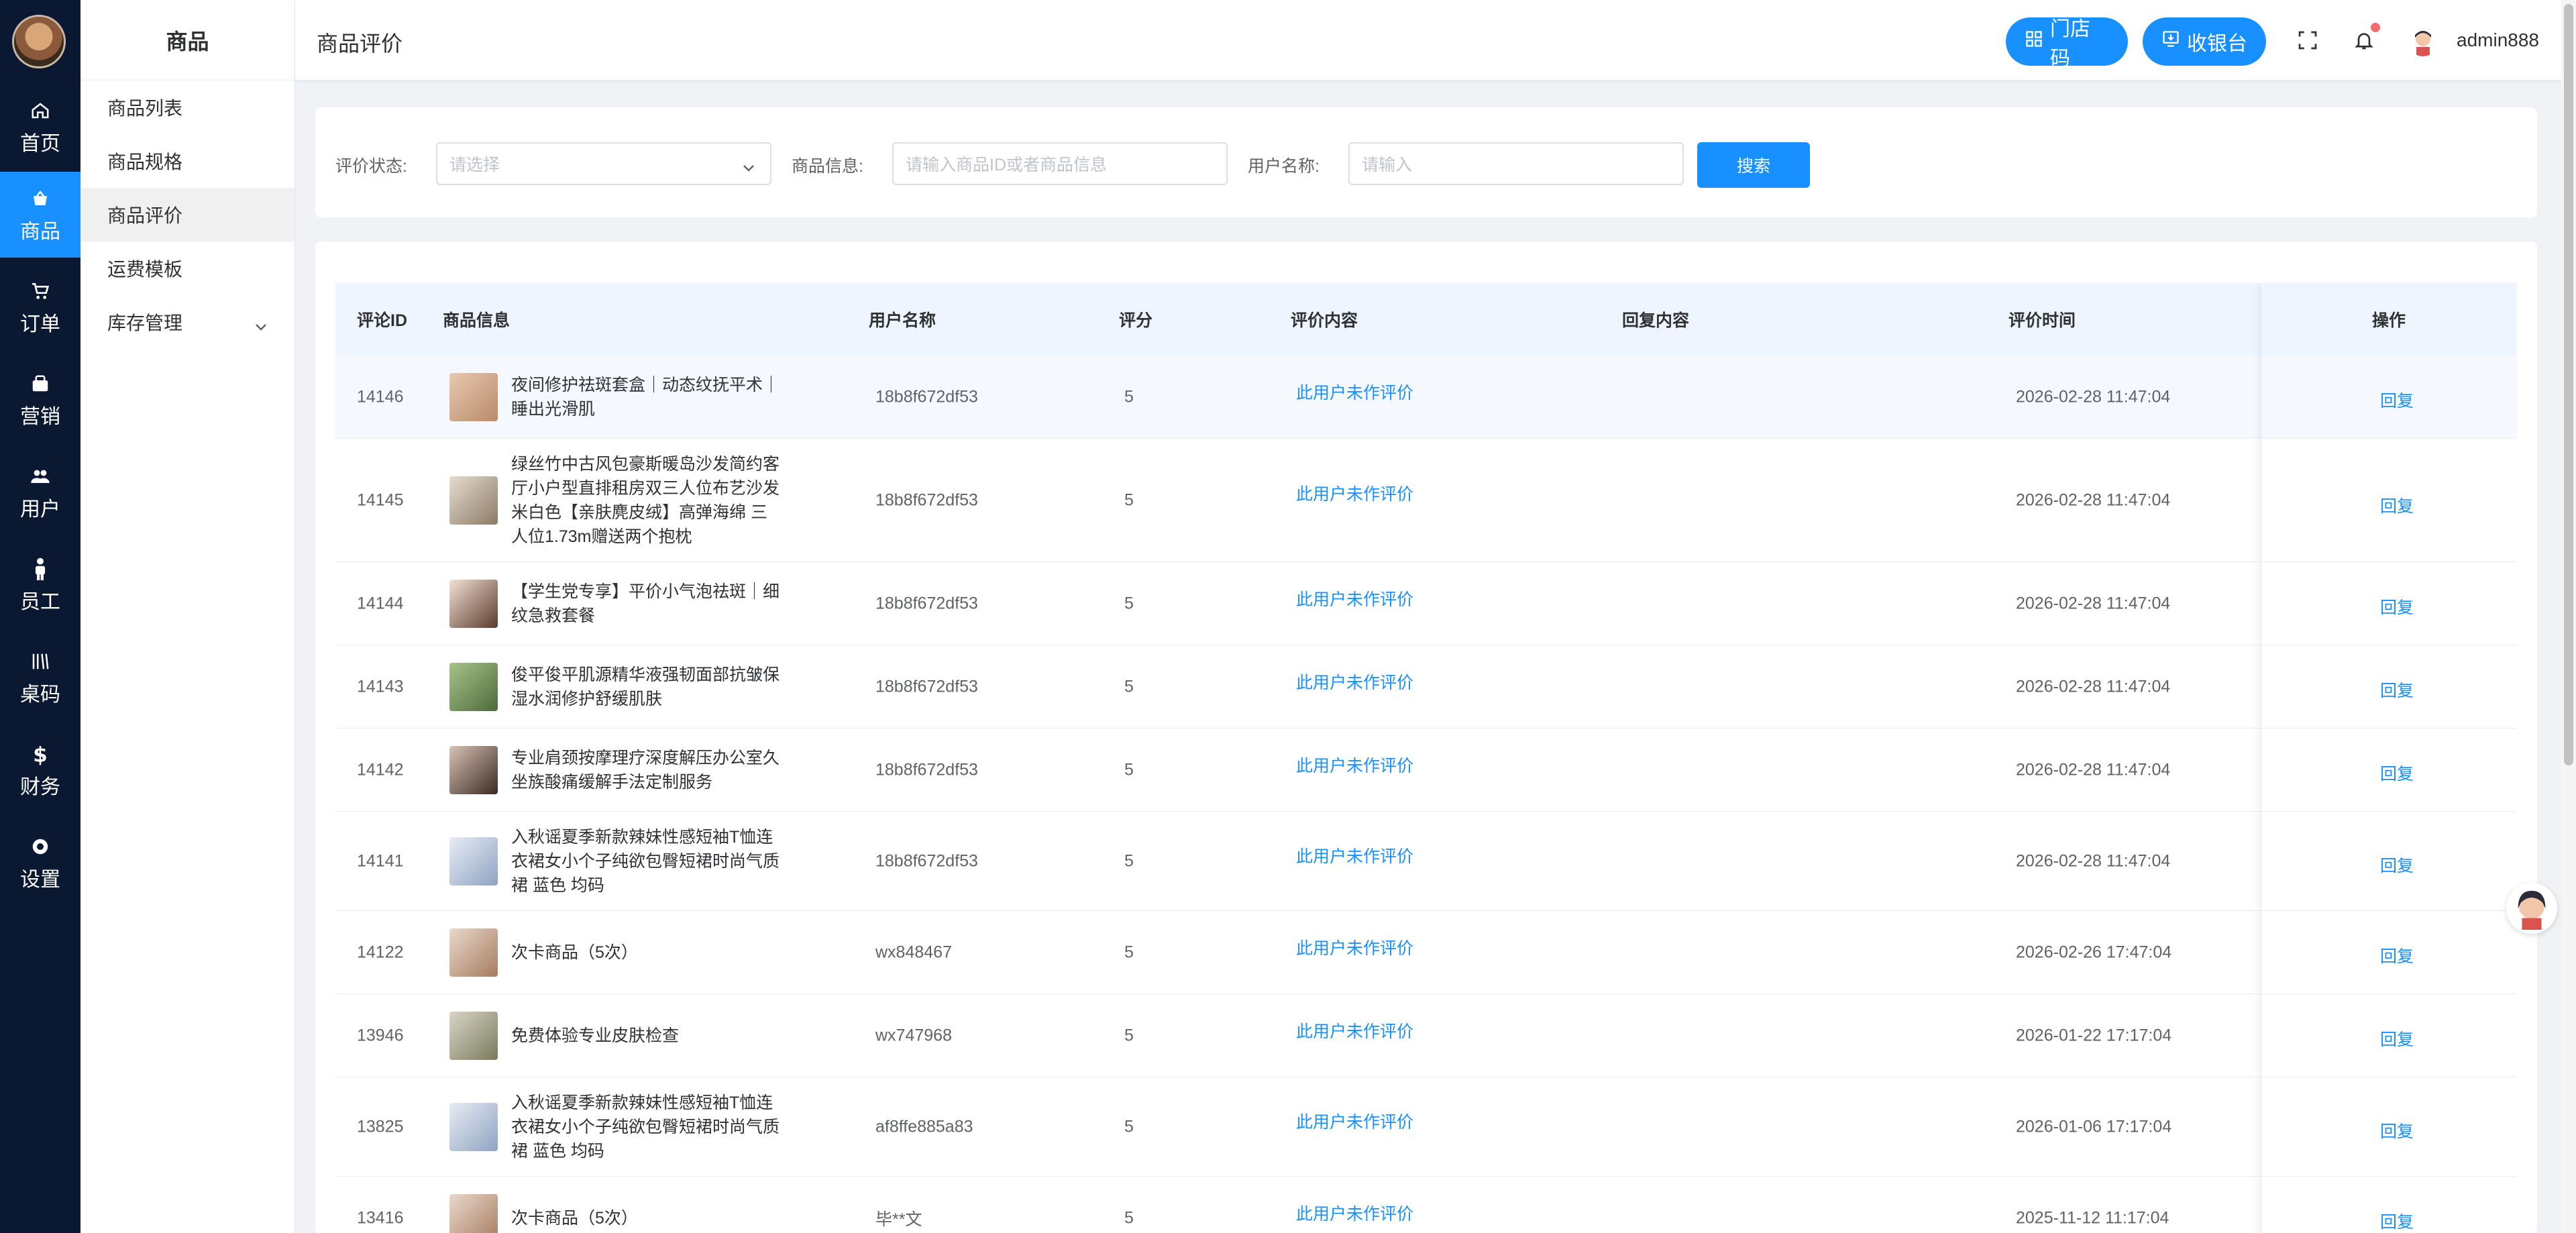 The width and height of the screenshot is (2576, 1233). Describe the element at coordinates (926, 397) in the screenshot. I see `user-name-cell: 18b8f672df53` at that location.